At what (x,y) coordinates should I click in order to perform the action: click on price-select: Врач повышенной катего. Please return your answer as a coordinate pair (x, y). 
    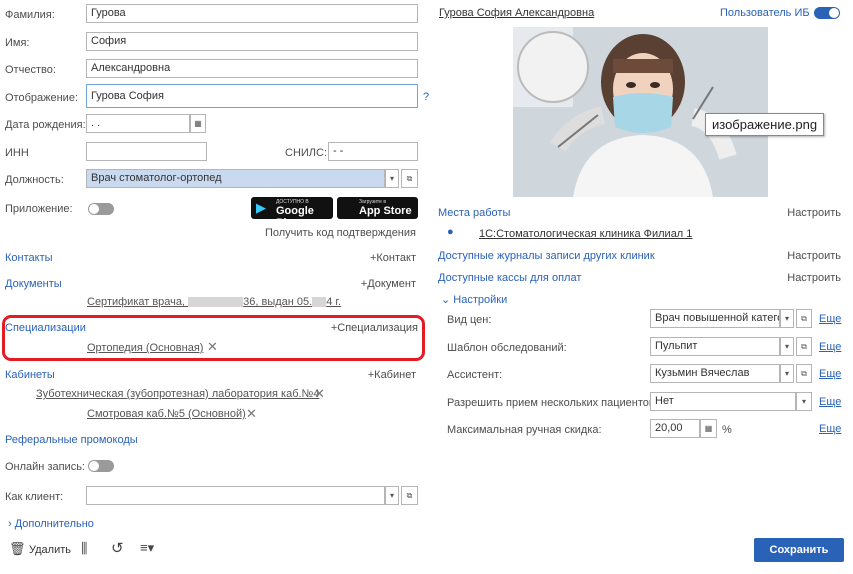
    Looking at the image, I should click on (715, 318).